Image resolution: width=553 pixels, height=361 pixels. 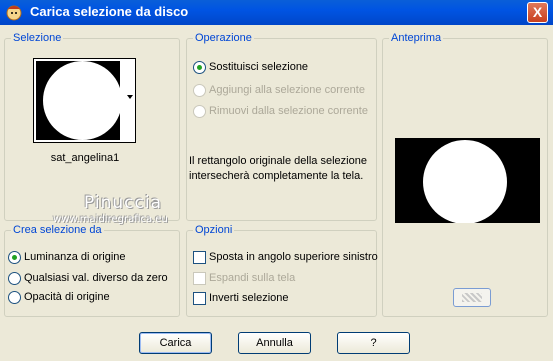 I want to click on radio-replace-selection-label: Sostituisci selezione, so click(x=258, y=67).